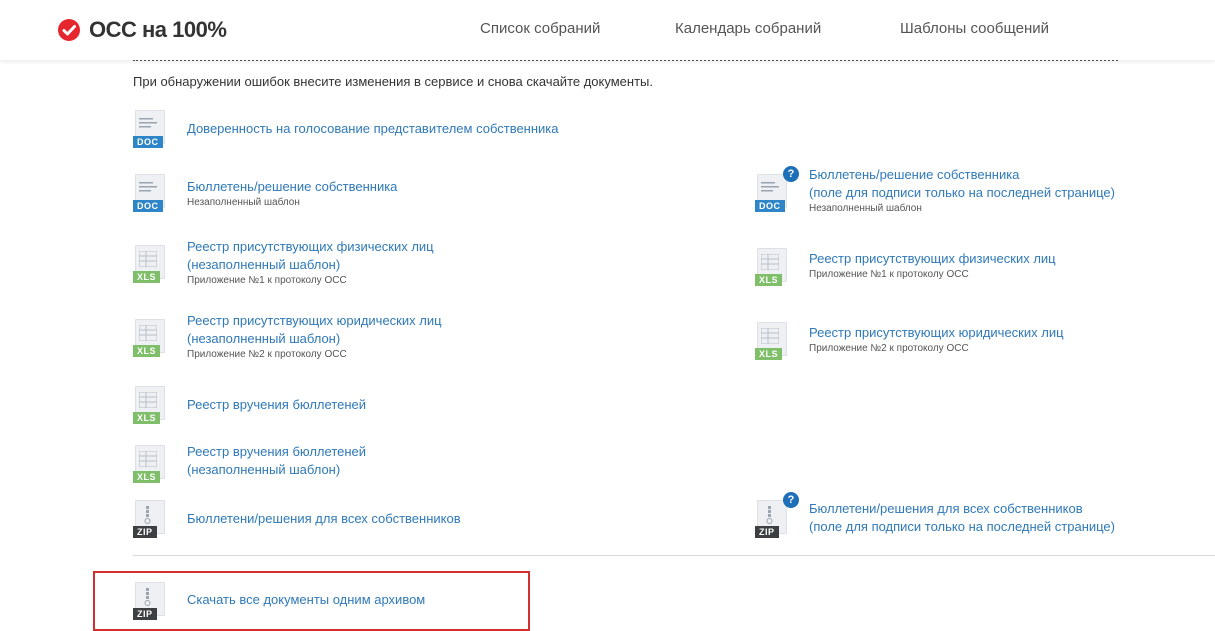 The image size is (1215, 631). I want to click on zip-file-icon: ZIP ?, so click(777, 515).